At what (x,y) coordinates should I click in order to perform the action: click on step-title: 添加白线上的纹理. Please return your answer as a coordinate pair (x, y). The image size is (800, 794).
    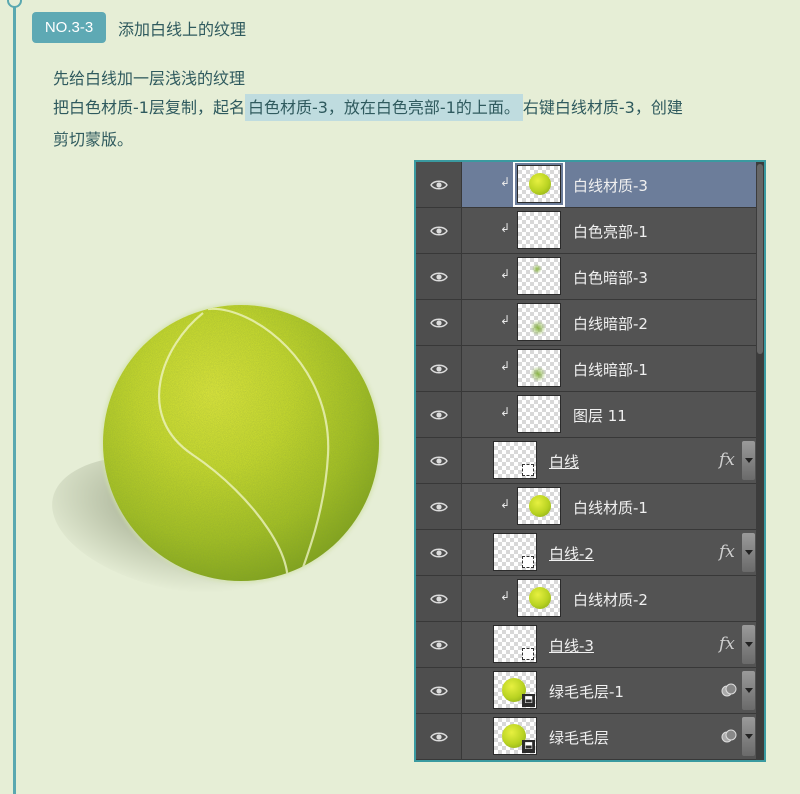
    Looking at the image, I should click on (182, 29).